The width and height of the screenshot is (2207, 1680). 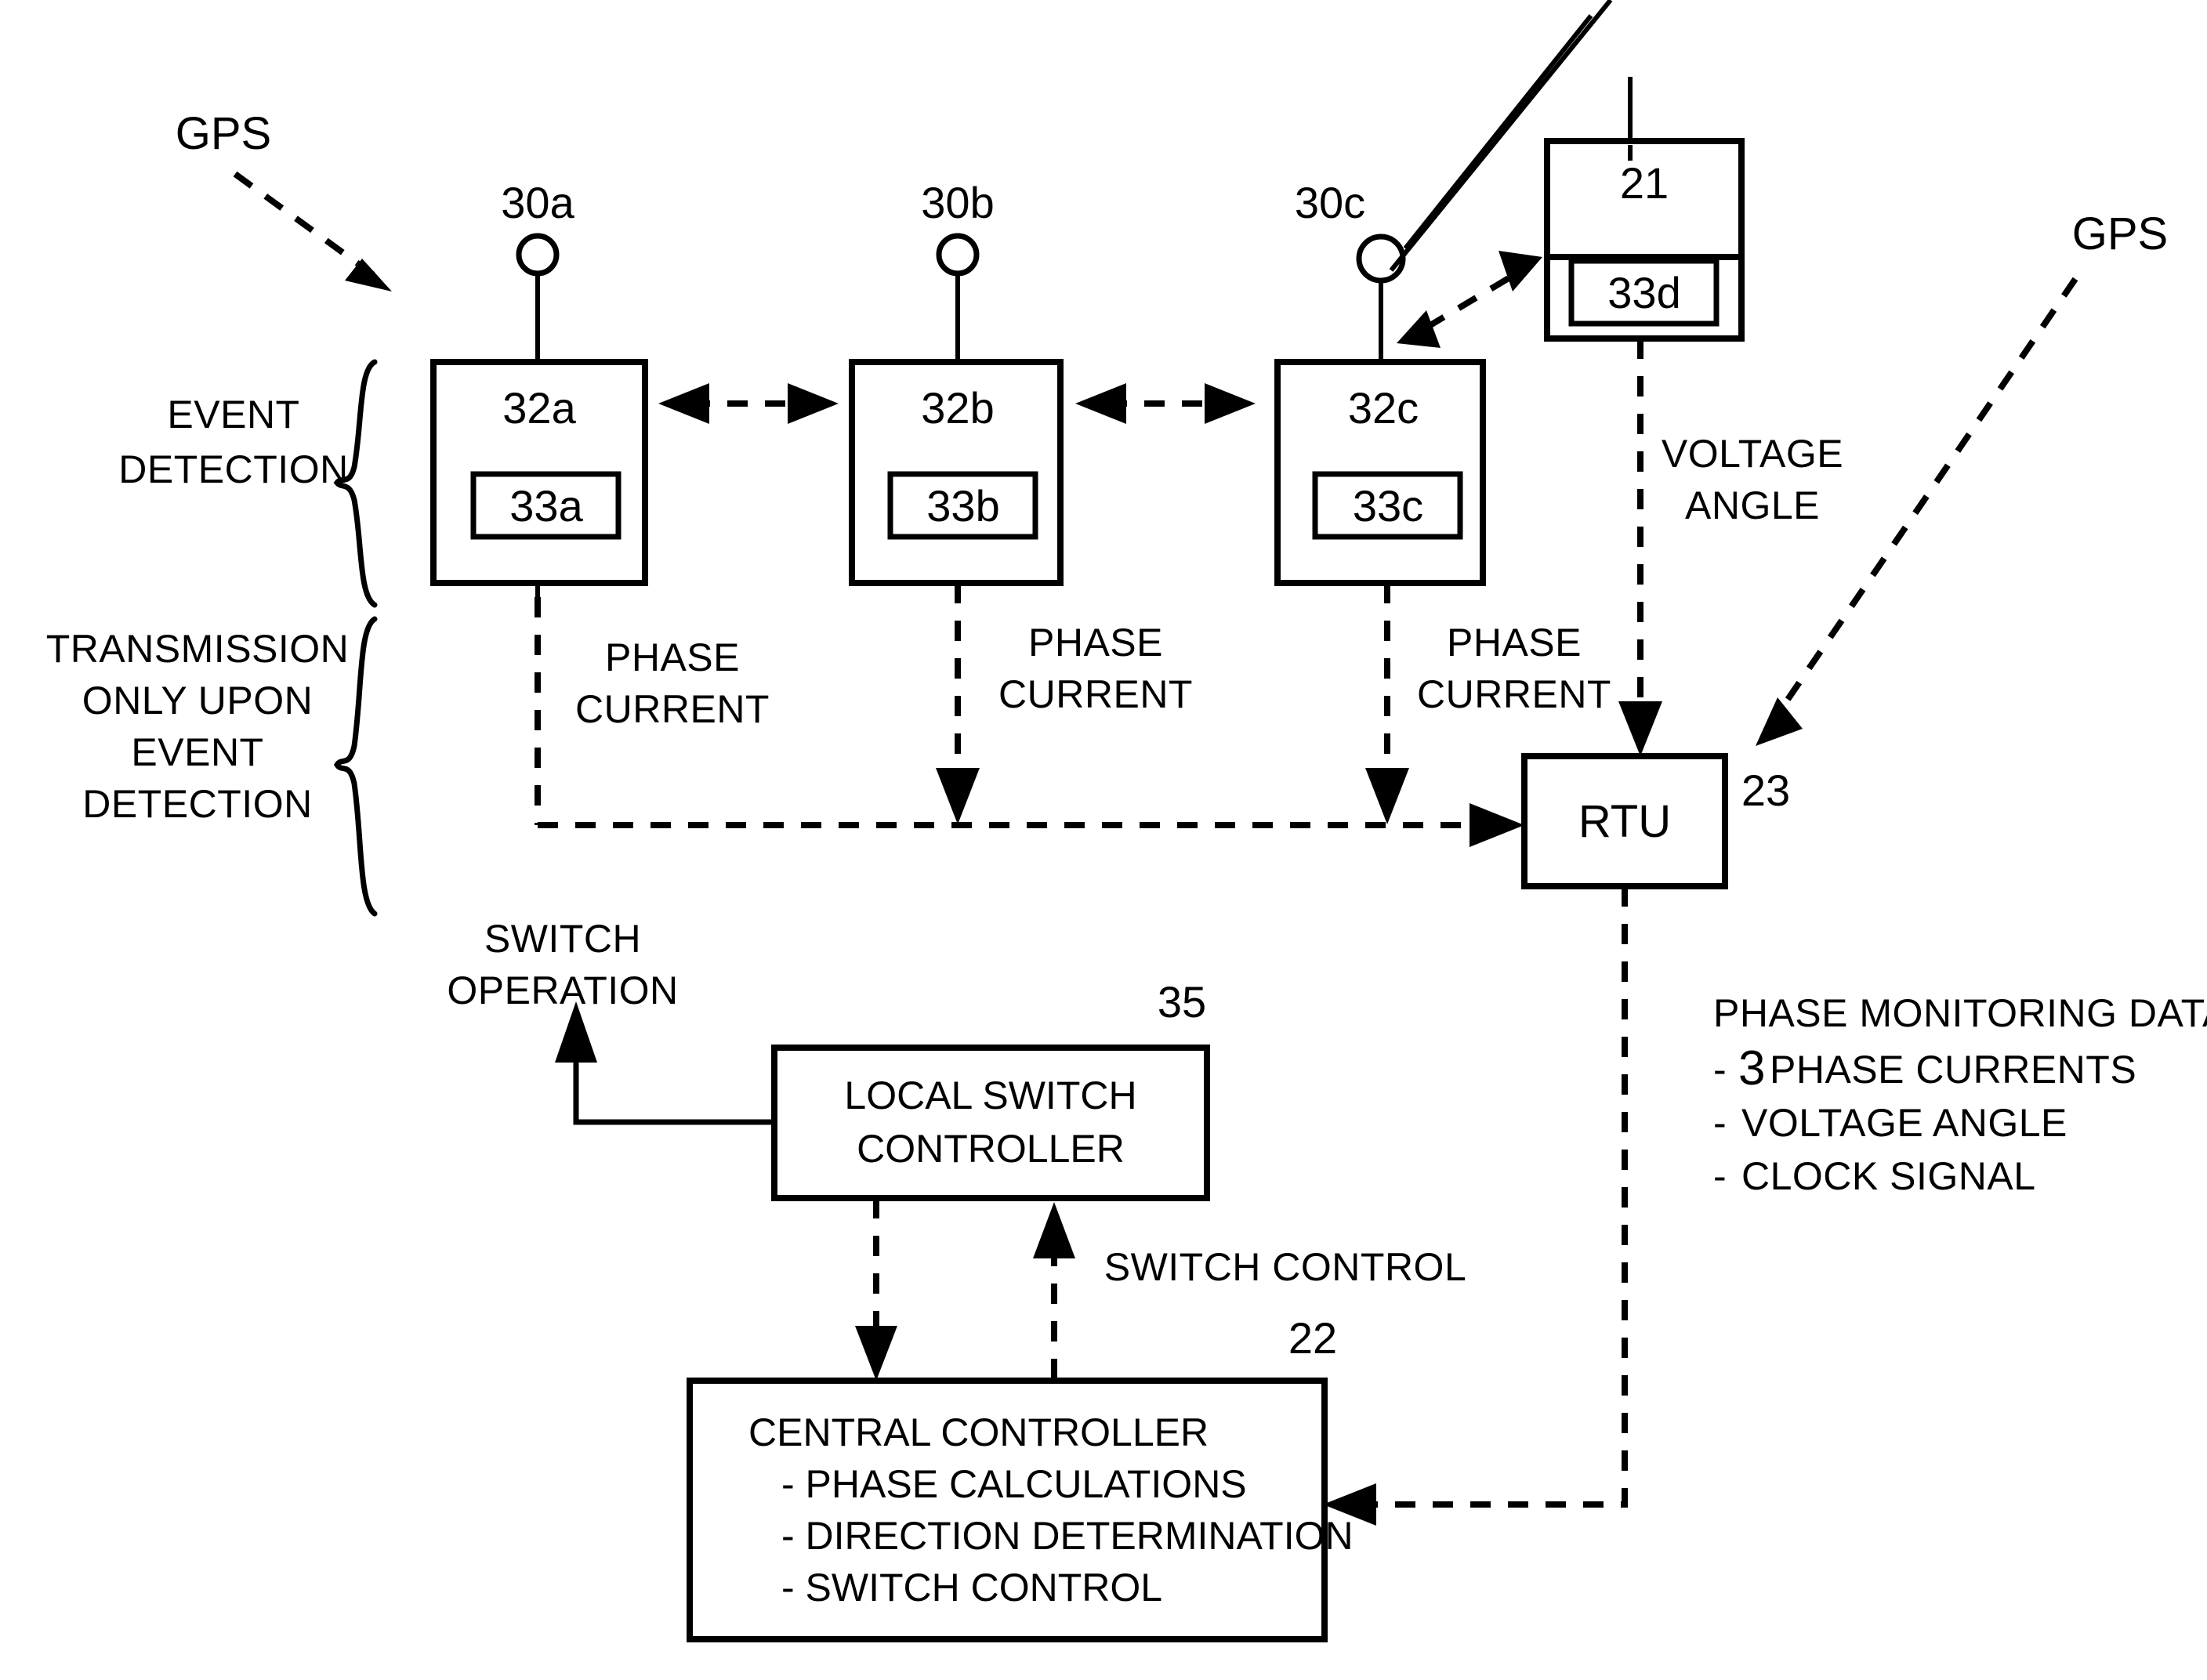 I want to click on rtu-to-central-line, so click(x=1498, y=1197).